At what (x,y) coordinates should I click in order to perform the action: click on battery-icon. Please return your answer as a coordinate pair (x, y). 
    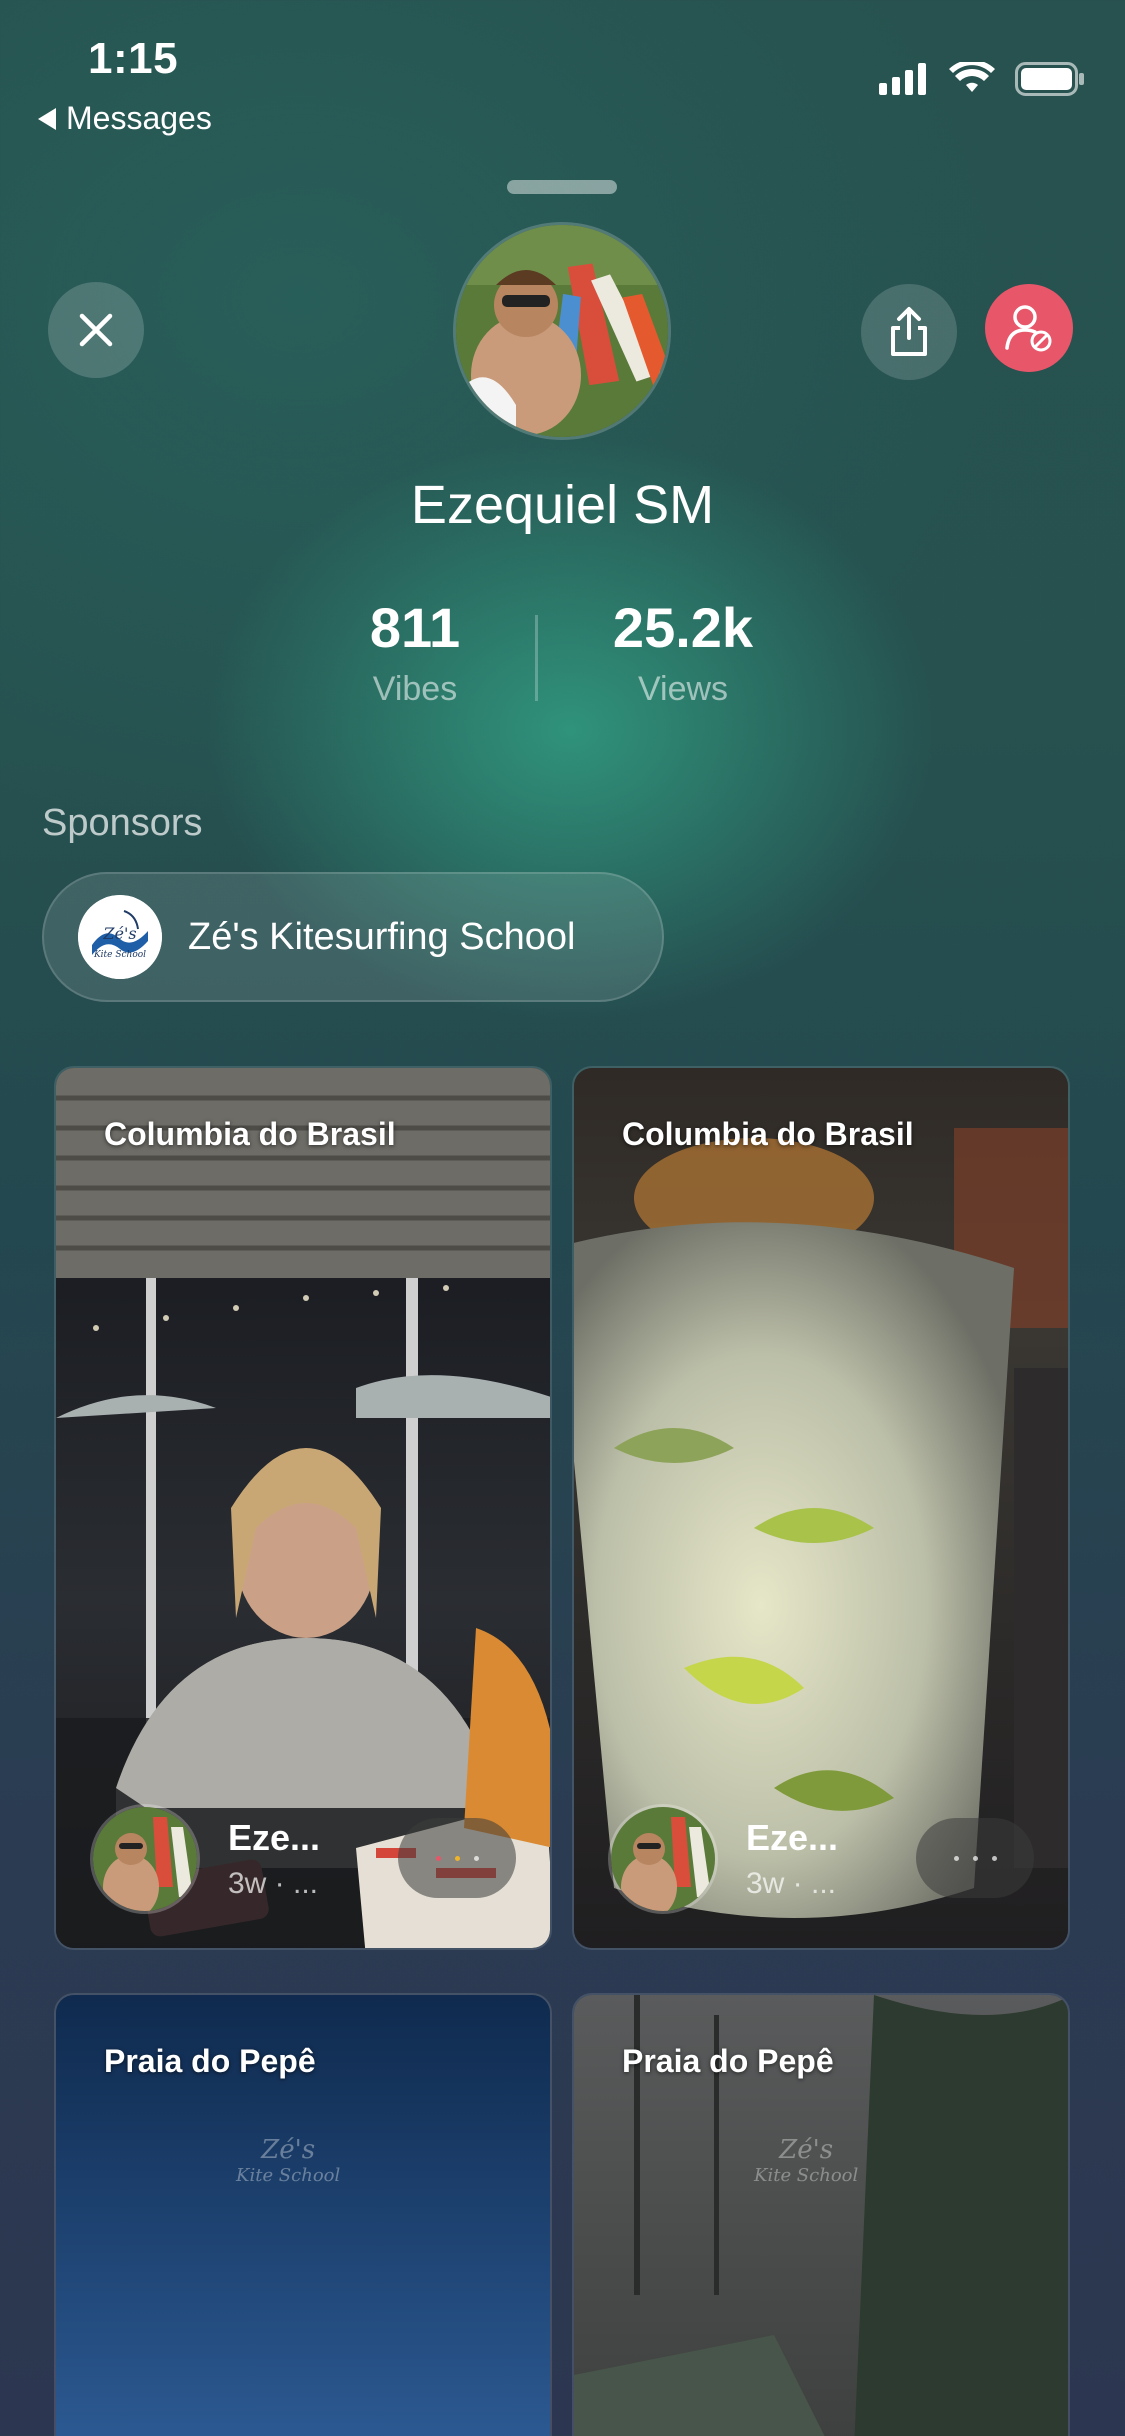
    Looking at the image, I should click on (1049, 79).